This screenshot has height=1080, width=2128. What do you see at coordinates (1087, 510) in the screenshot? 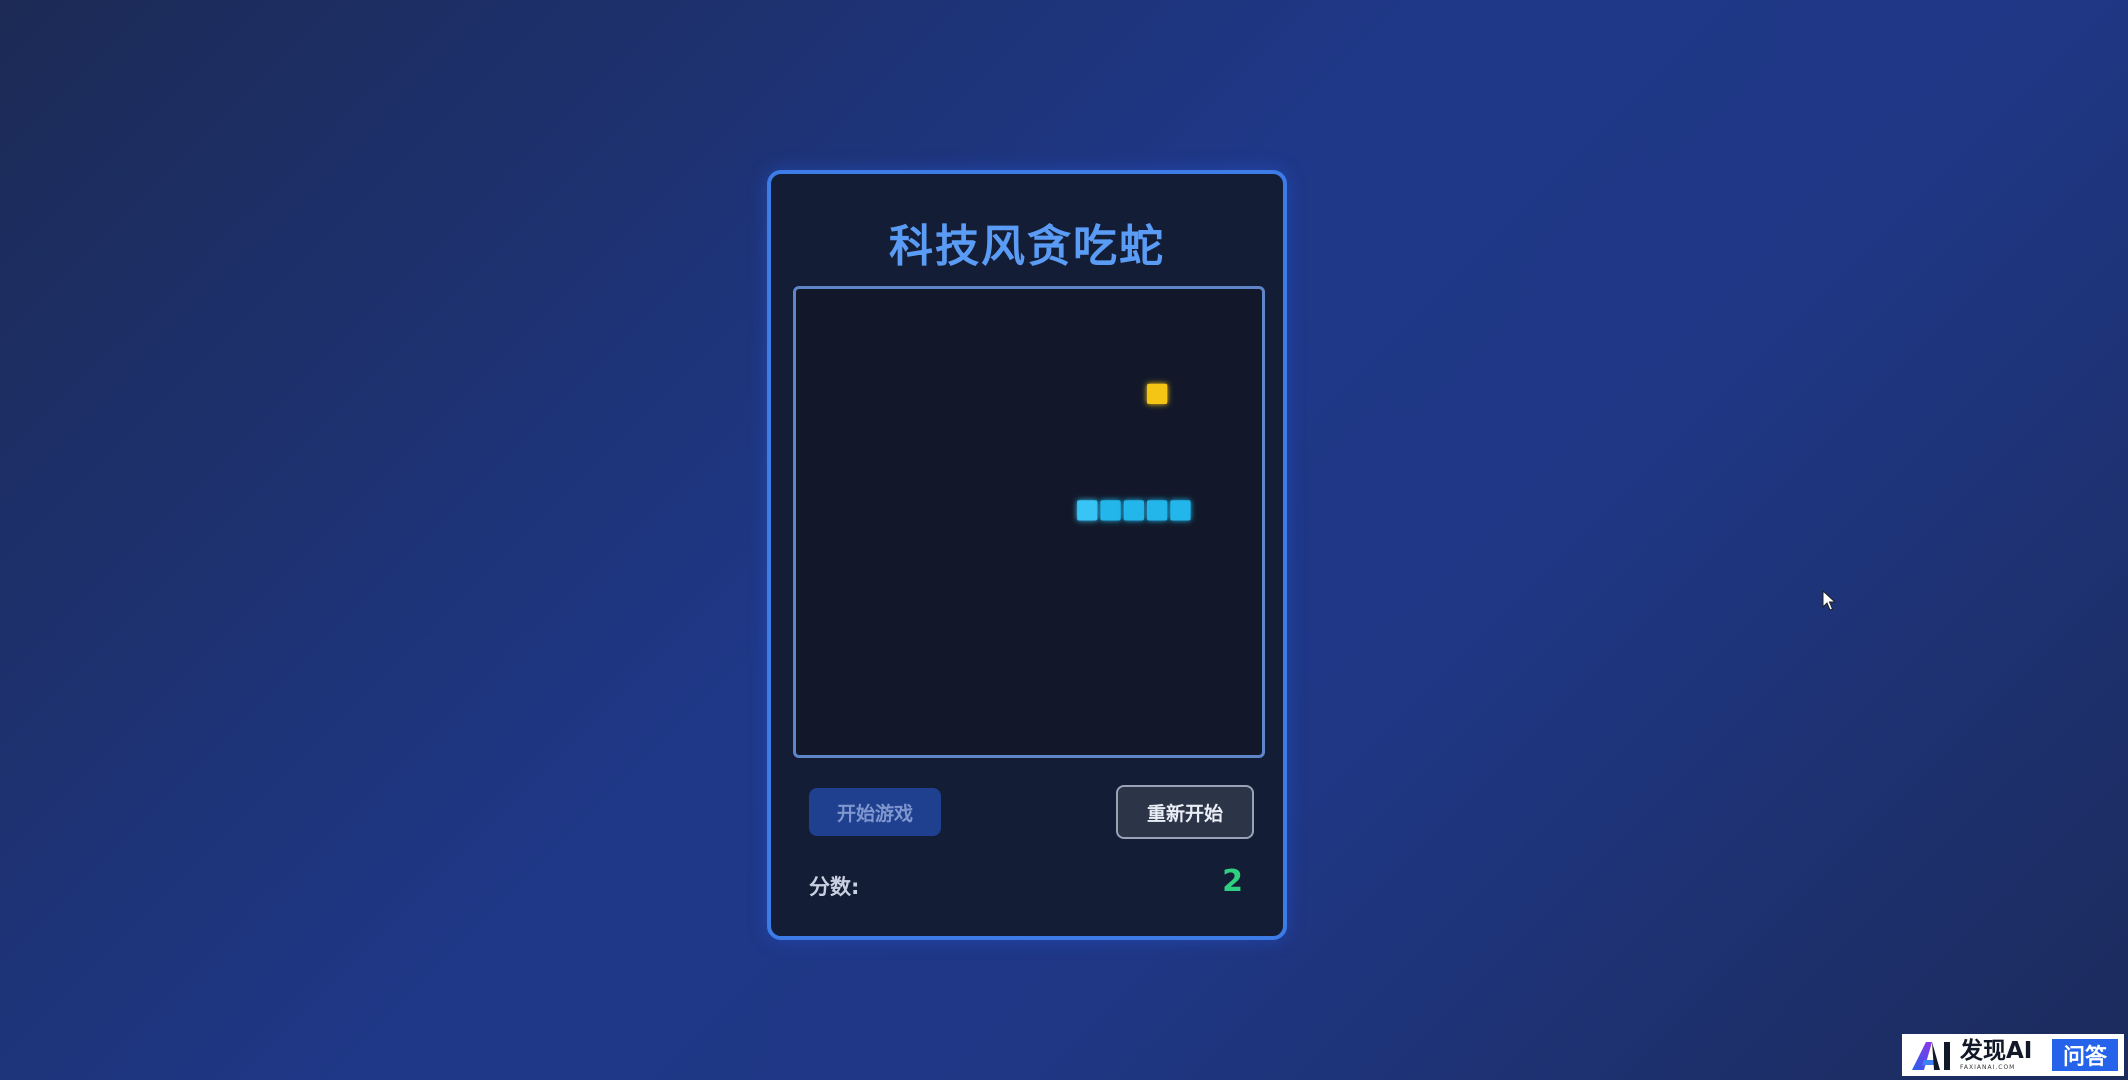
I see `snake-head` at bounding box center [1087, 510].